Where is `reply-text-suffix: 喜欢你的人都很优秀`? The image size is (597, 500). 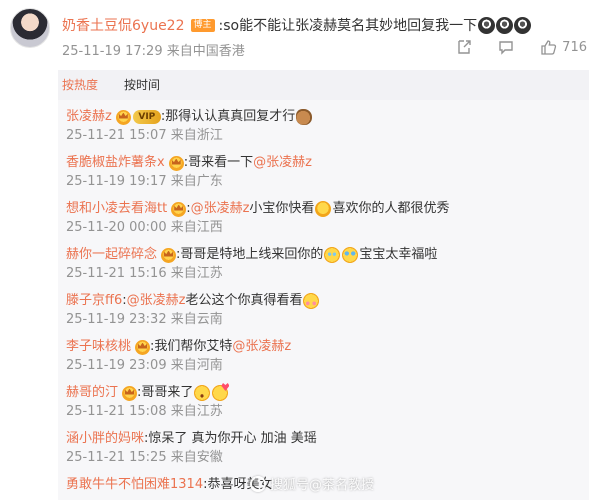
reply-text-suffix: 喜欢你的人都很优秀 is located at coordinates (391, 208).